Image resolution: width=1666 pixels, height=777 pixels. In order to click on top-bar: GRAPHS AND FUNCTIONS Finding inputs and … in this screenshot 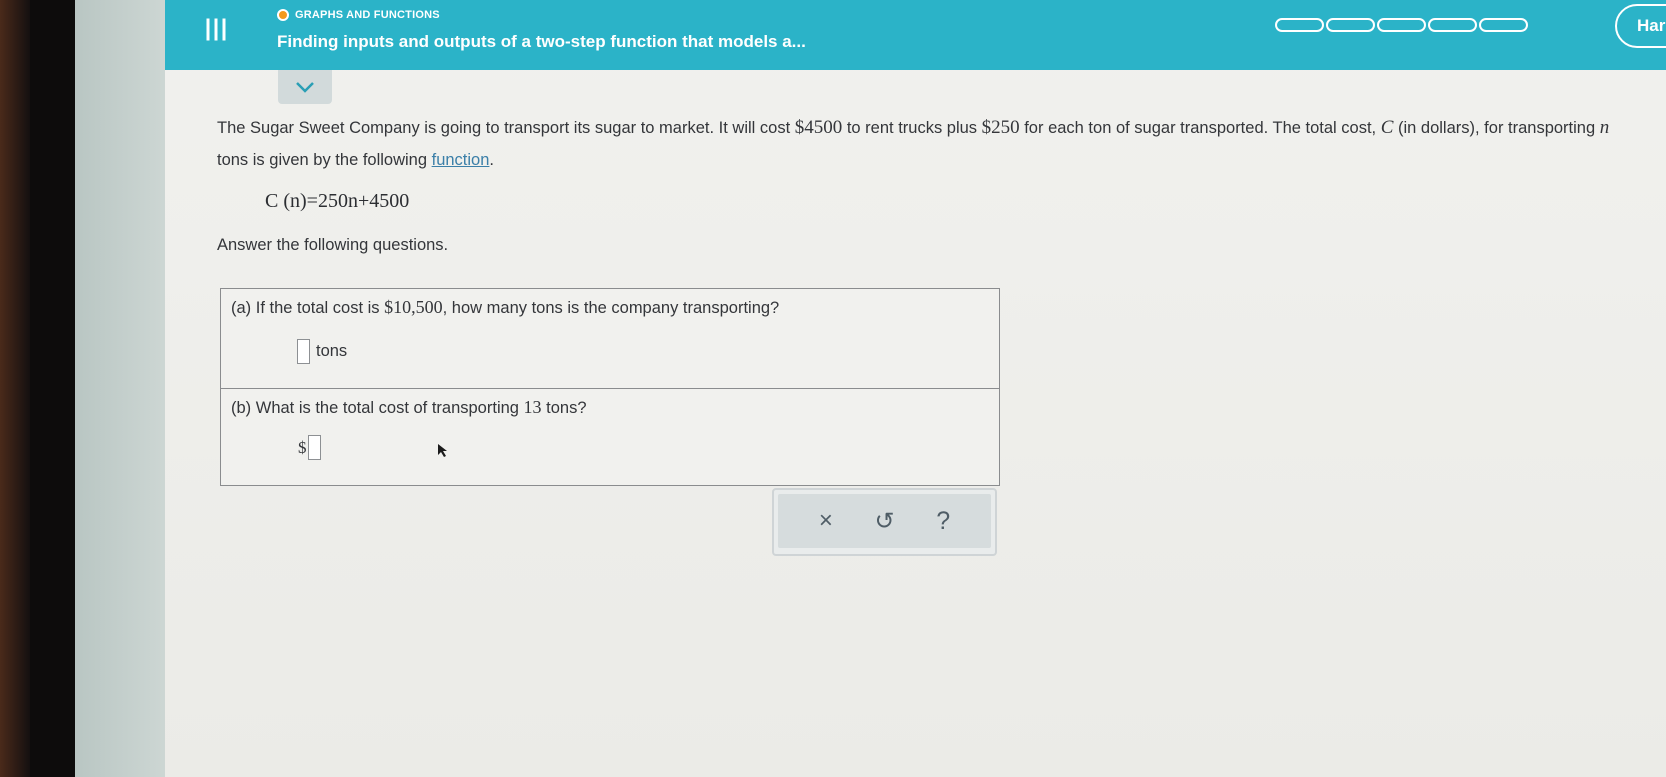, I will do `click(915, 35)`.